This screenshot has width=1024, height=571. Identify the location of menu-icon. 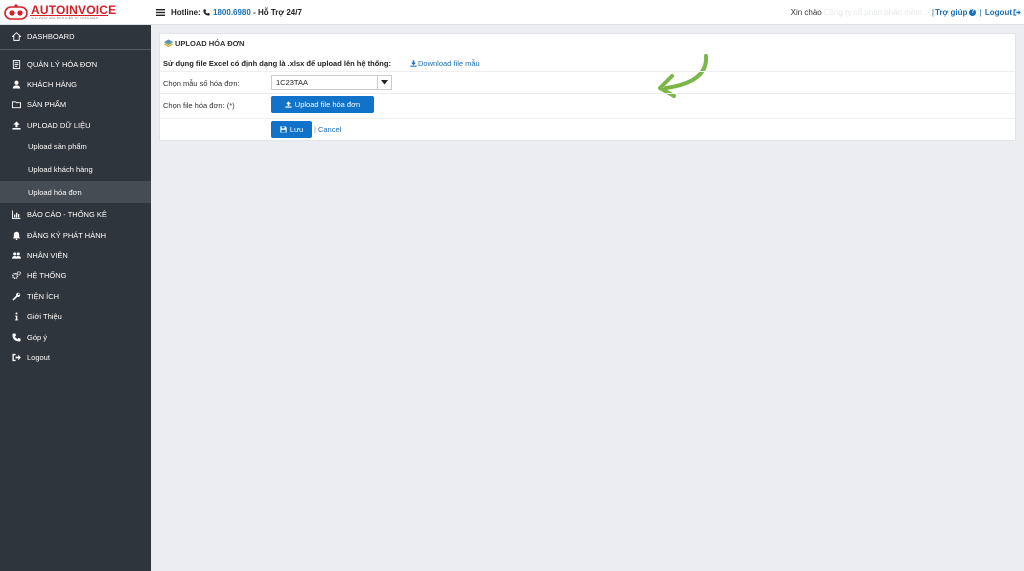
(160, 12).